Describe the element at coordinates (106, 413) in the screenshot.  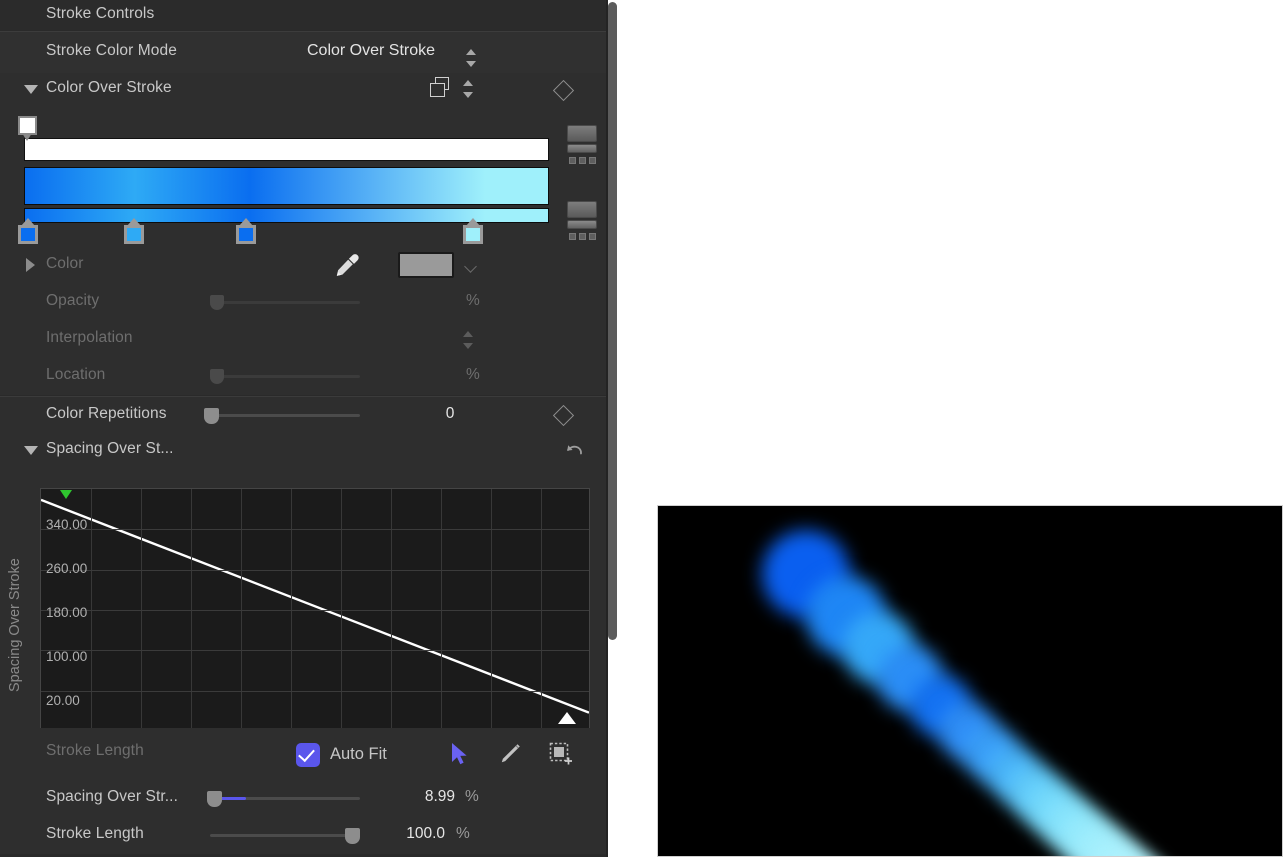
I see `color-repetitions-label: Color Repetitions` at that location.